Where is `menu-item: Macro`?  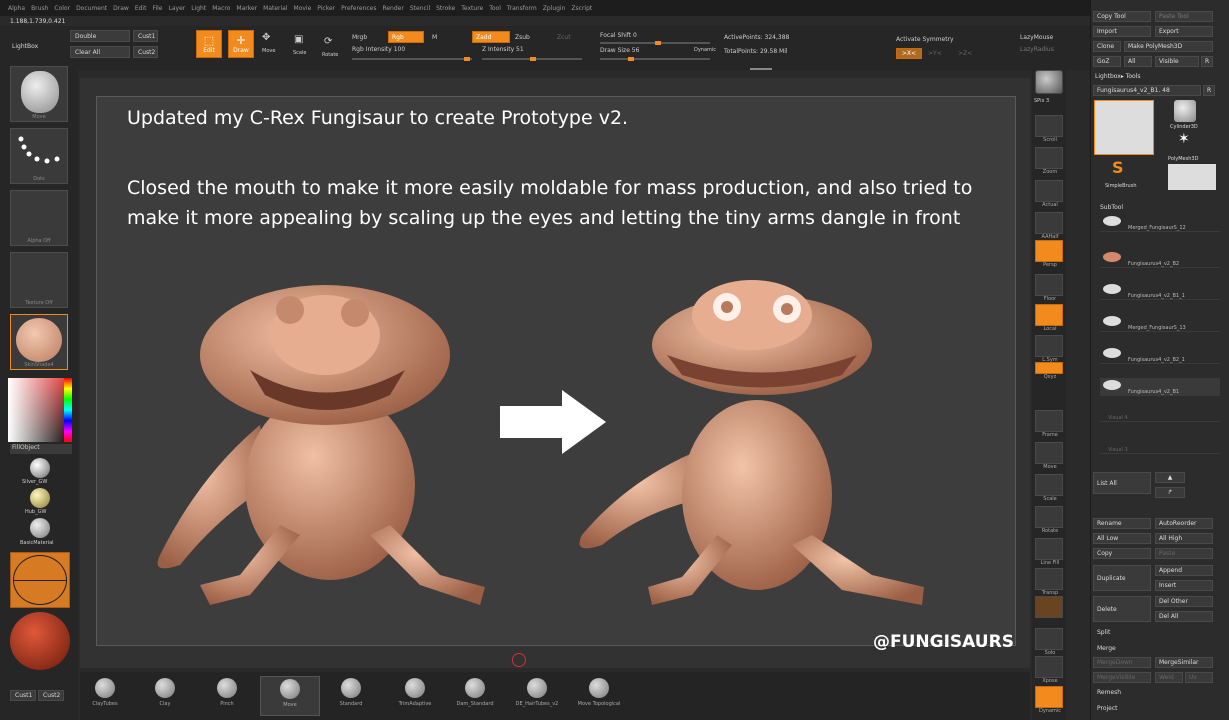
menu-item: Macro is located at coordinates (221, 8).